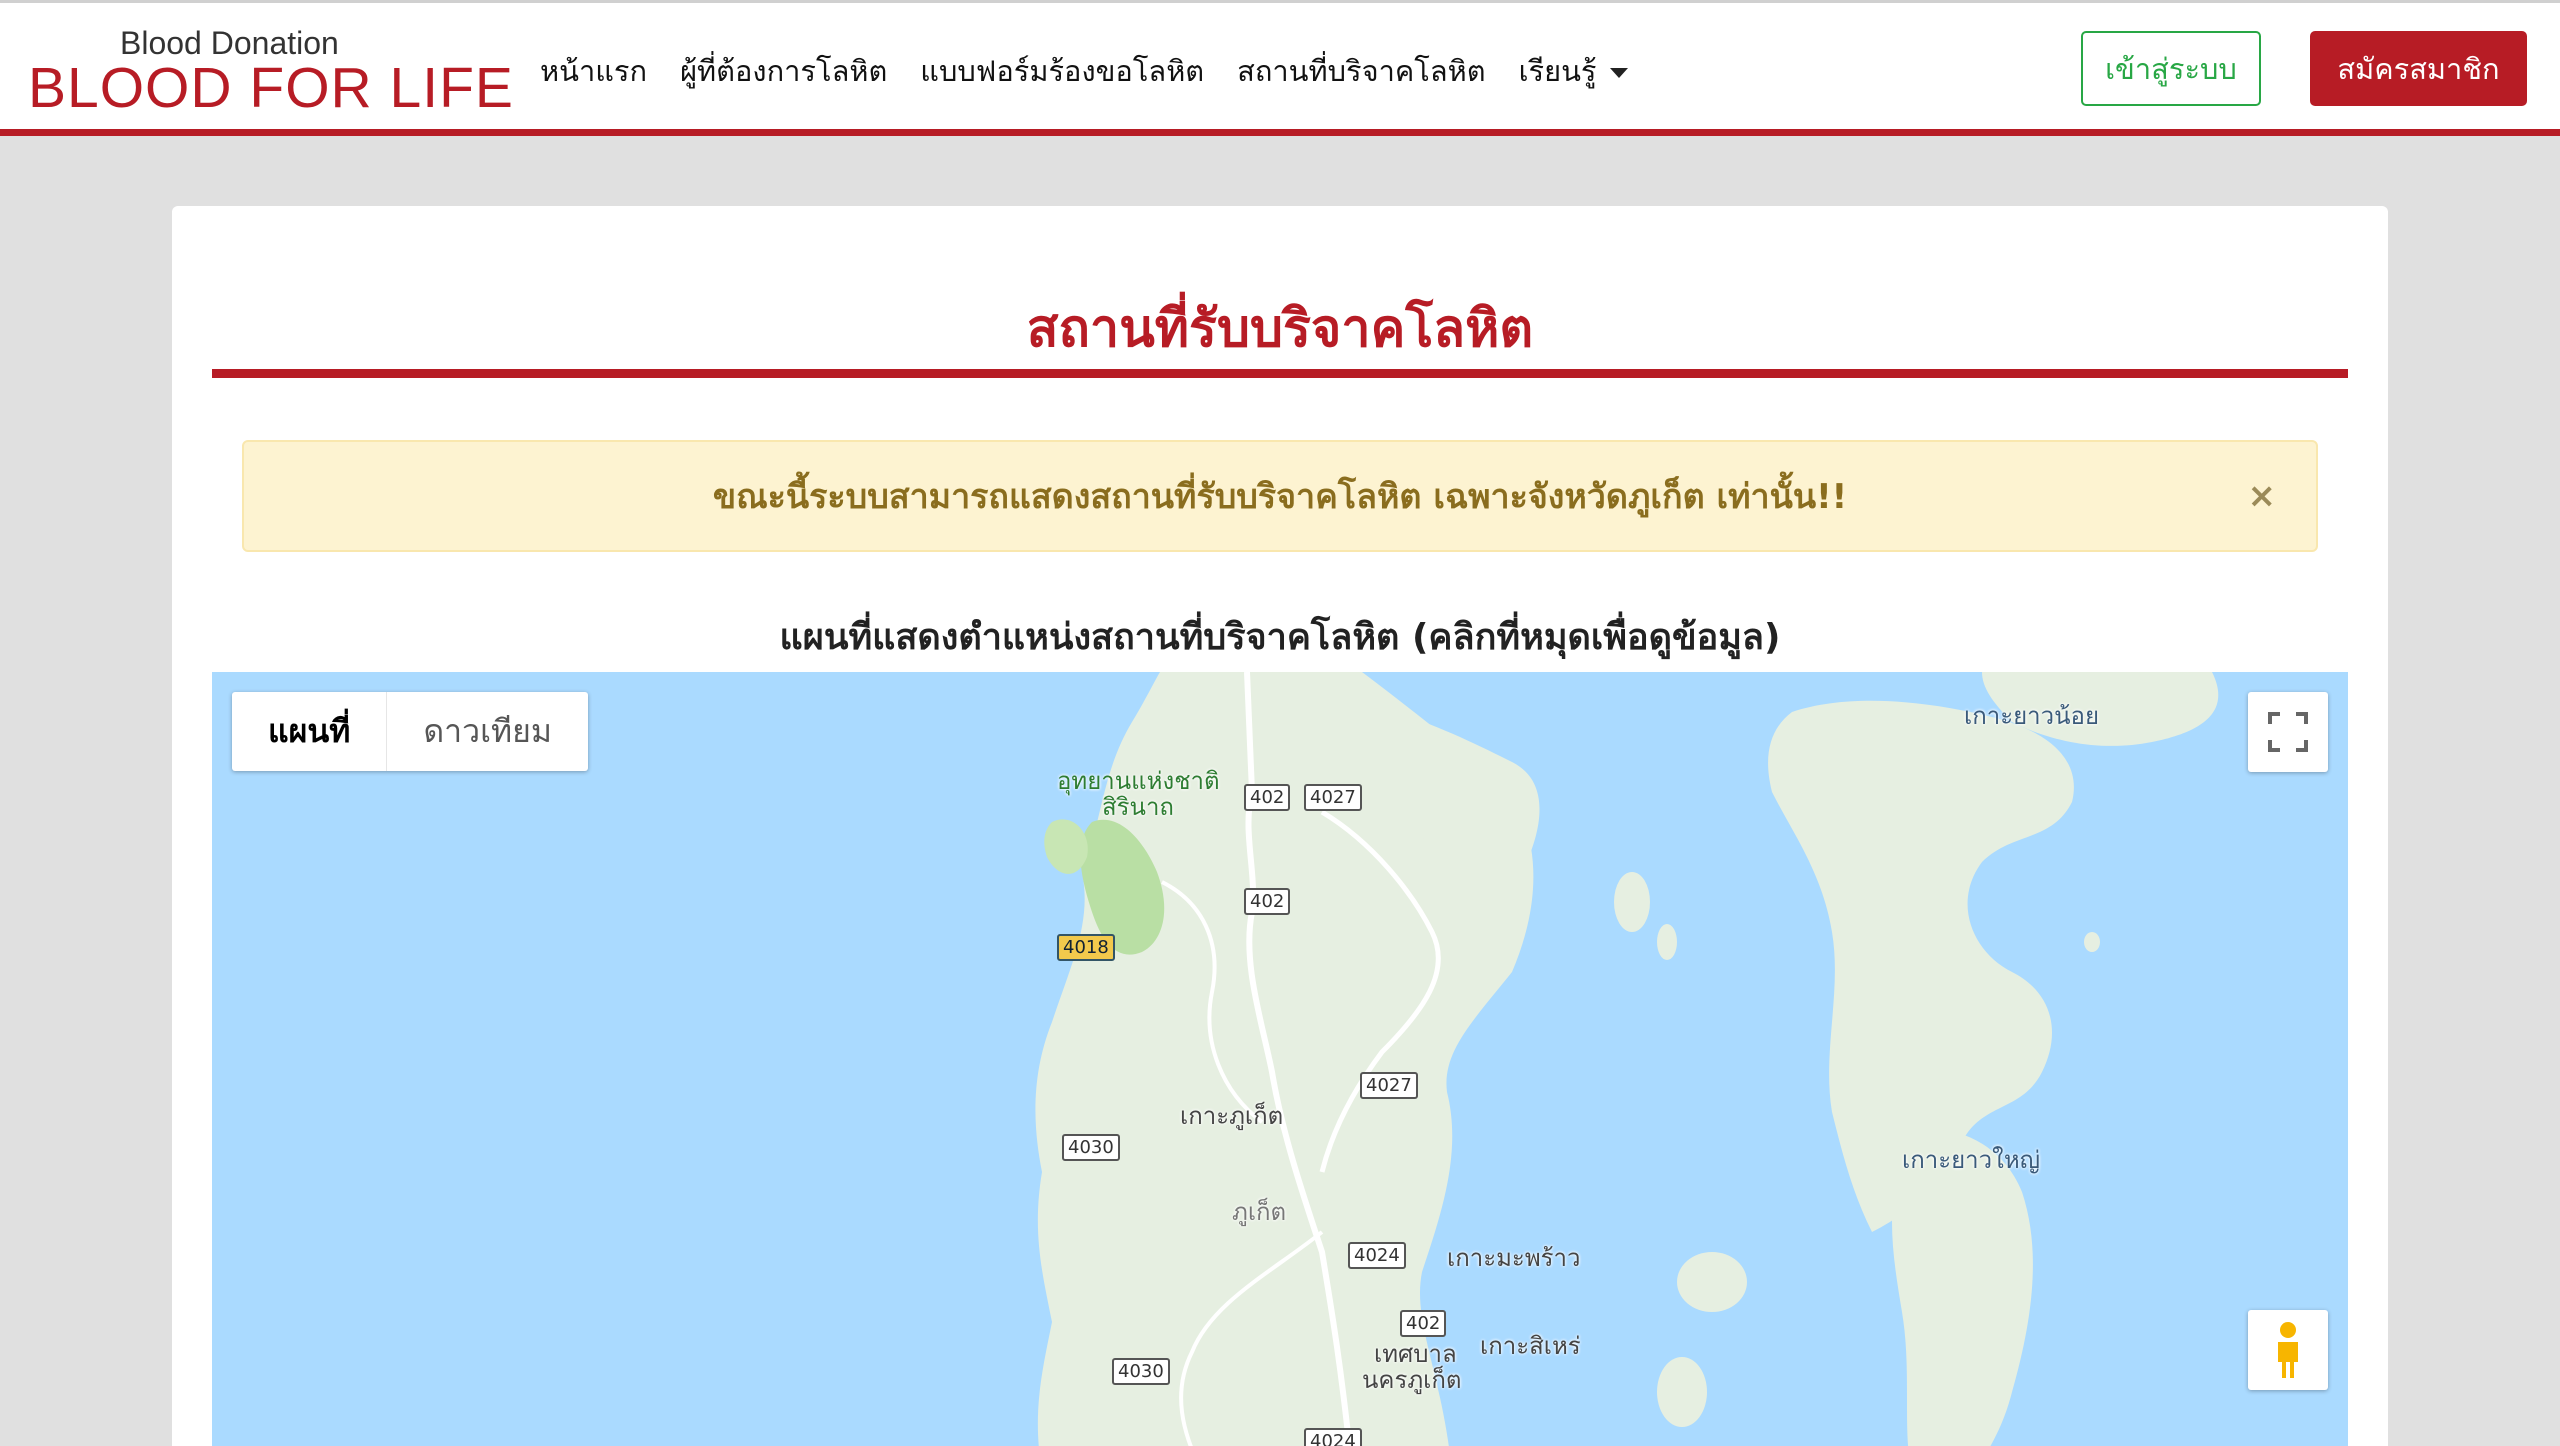 The height and width of the screenshot is (1446, 2560). I want to click on map-label-park-line2: สิรินาถ, so click(1138, 807).